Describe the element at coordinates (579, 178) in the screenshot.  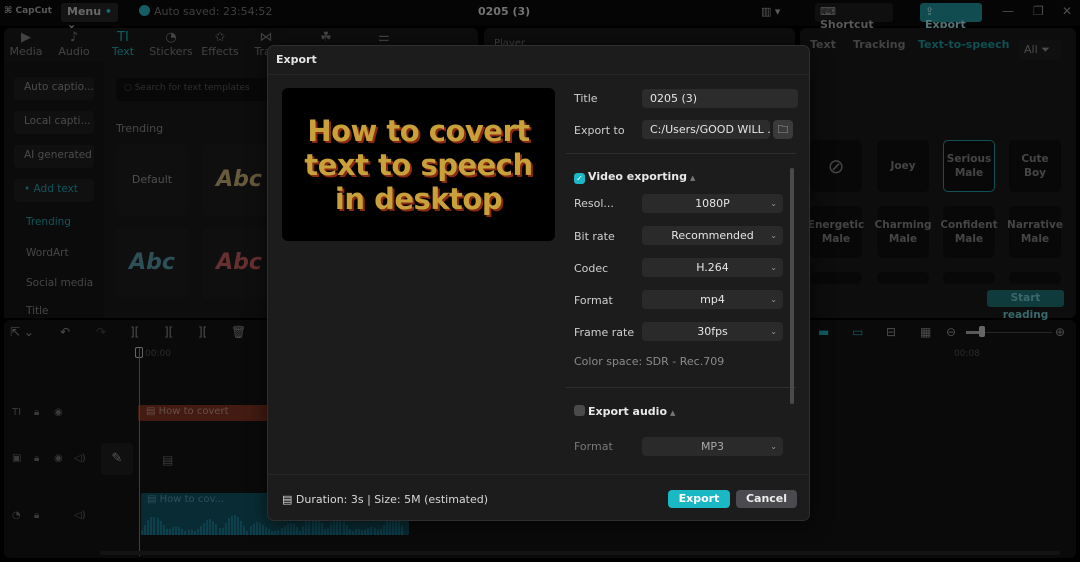
I see `checkbox-checked-icon: ✓` at that location.